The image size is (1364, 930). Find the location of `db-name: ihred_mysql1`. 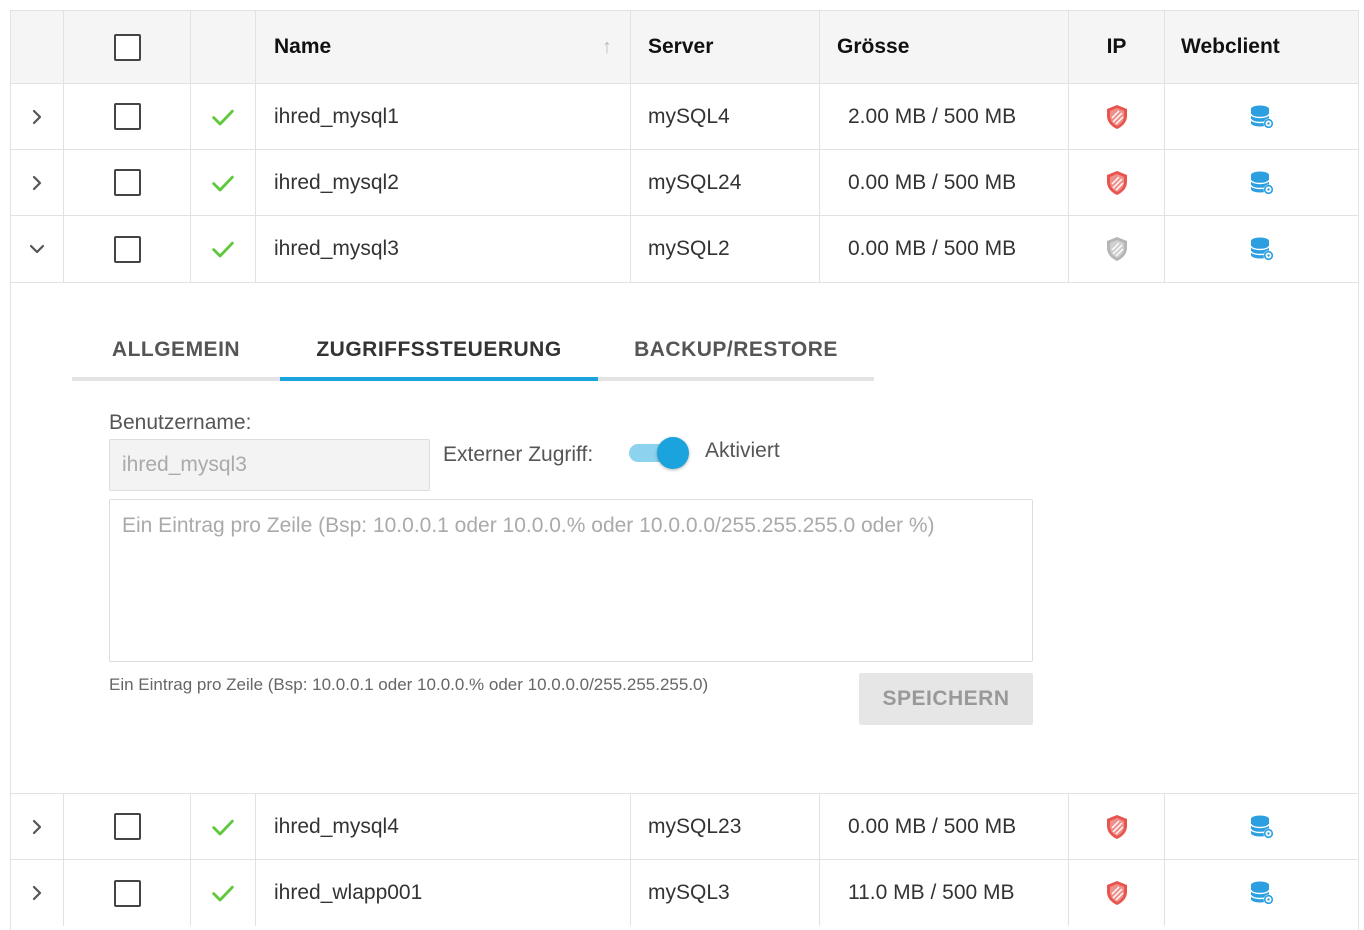

db-name: ihred_mysql1 is located at coordinates (443, 116).